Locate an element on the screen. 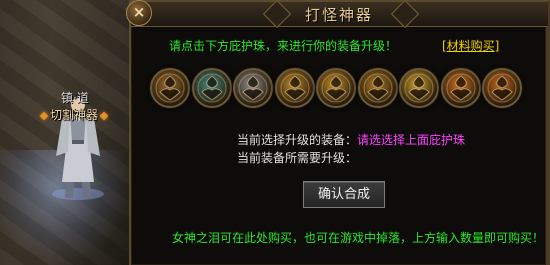 The height and width of the screenshot is (265, 550). title-right-ornament-icon is located at coordinates (104, 115).